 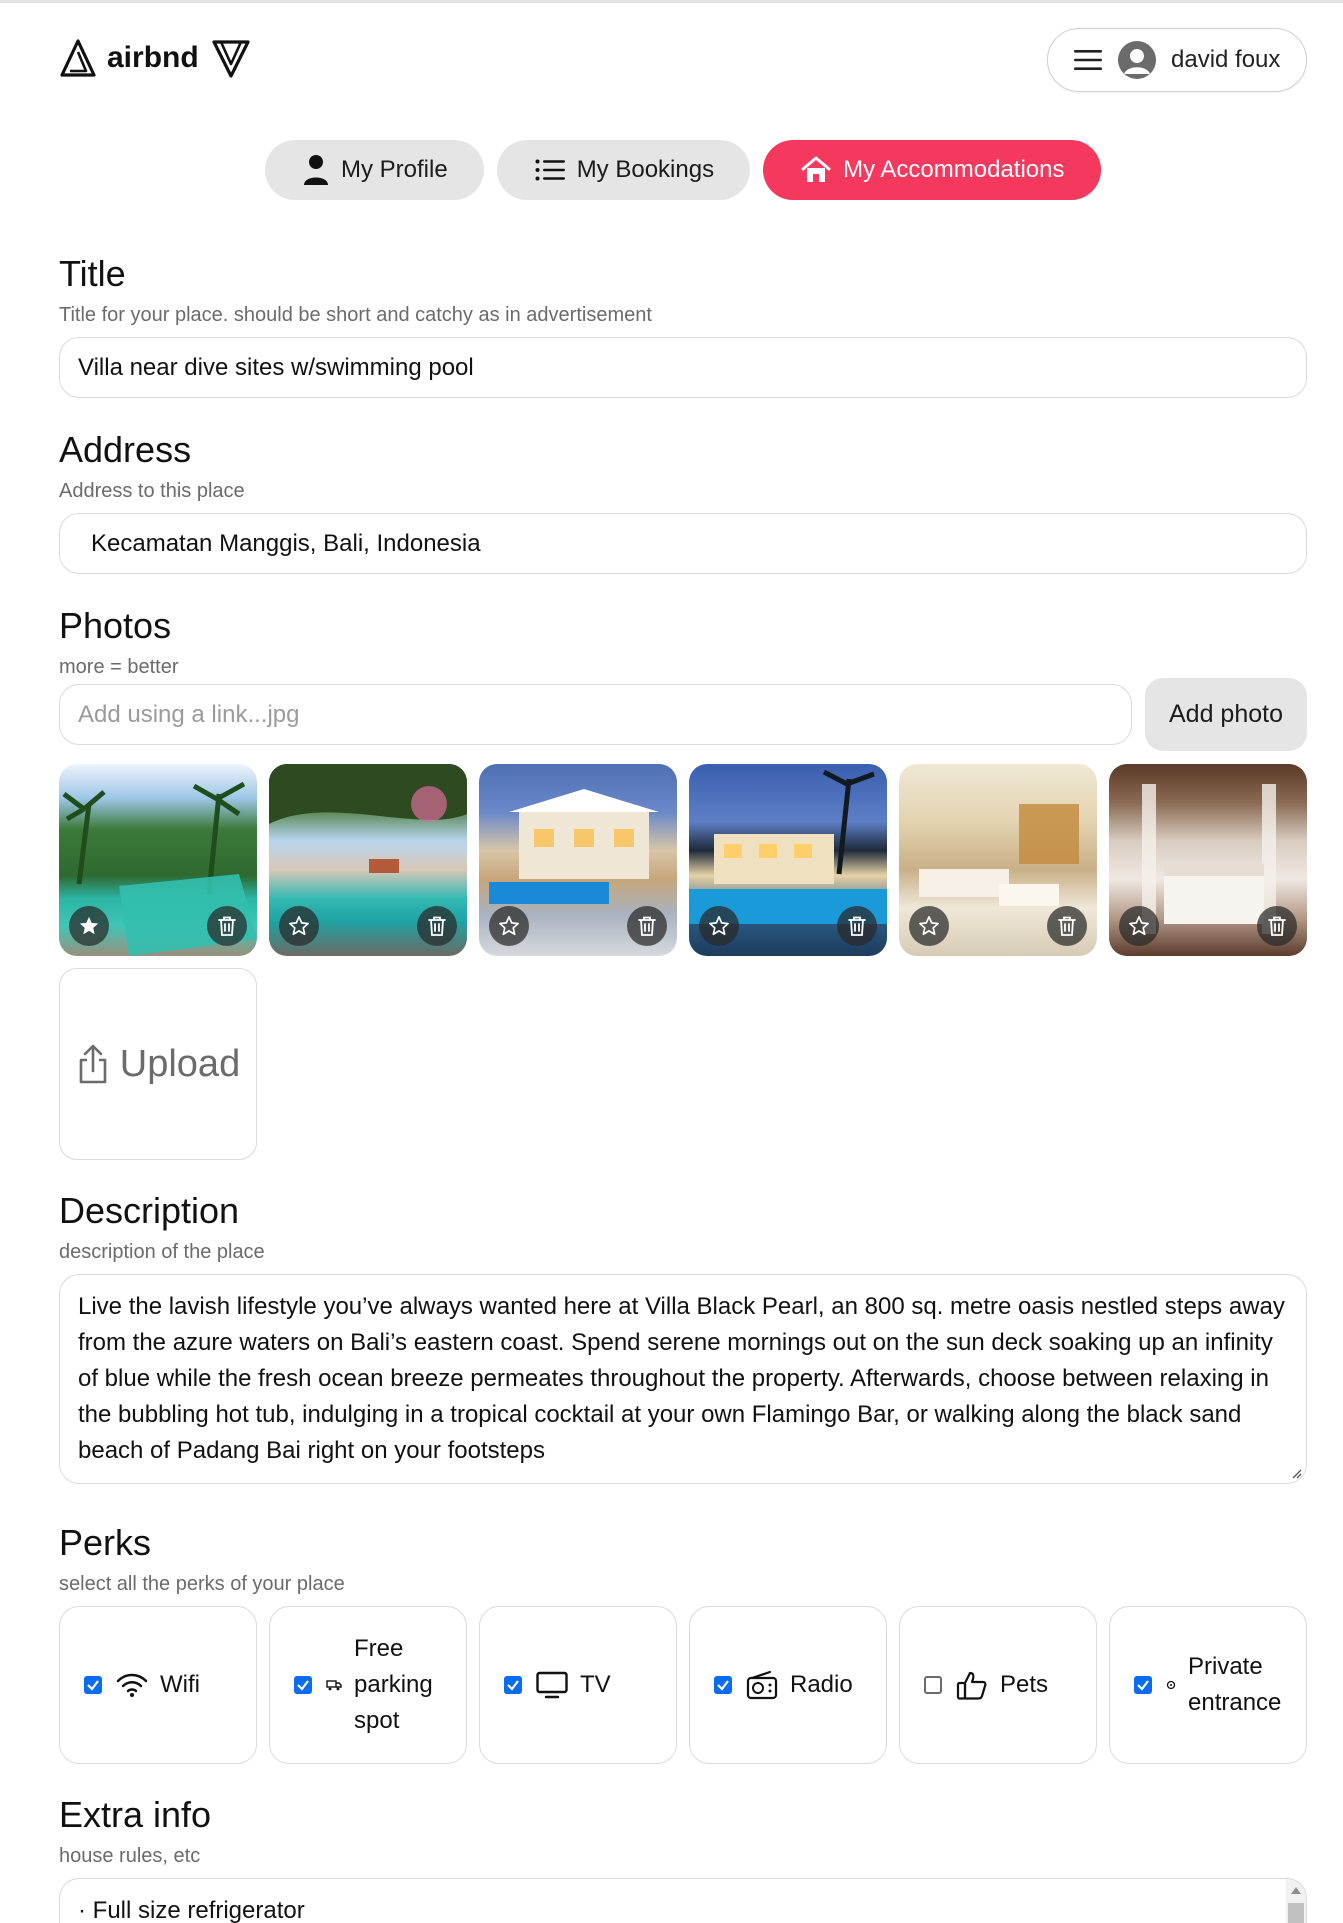 What do you see at coordinates (152, 491) in the screenshot?
I see `address-hint: Address to this place` at bounding box center [152, 491].